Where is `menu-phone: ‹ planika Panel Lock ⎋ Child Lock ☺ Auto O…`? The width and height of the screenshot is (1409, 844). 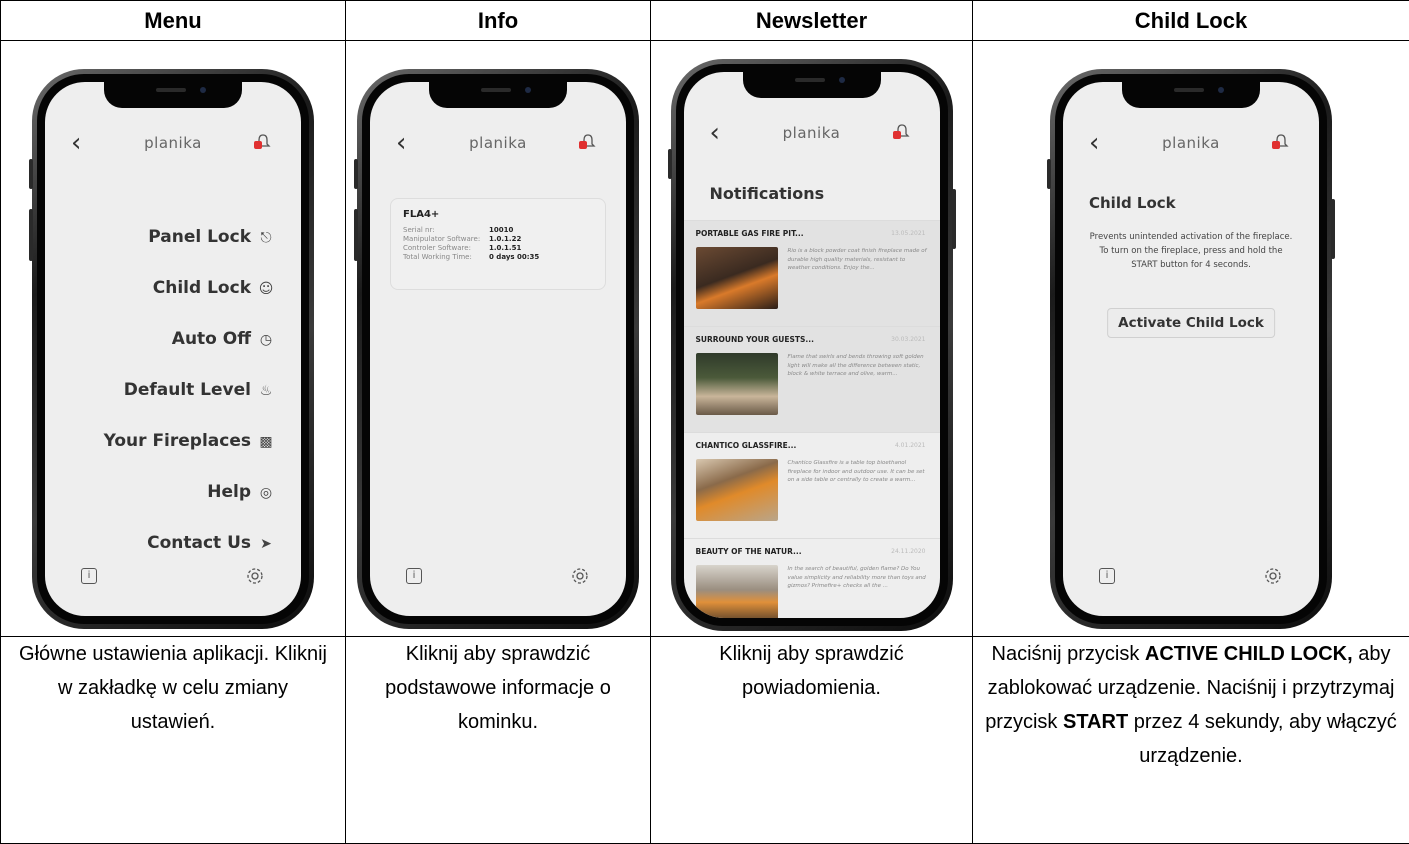 menu-phone: ‹ planika Panel Lock ⎋ Child Lock ☺ Auto O… is located at coordinates (173, 349).